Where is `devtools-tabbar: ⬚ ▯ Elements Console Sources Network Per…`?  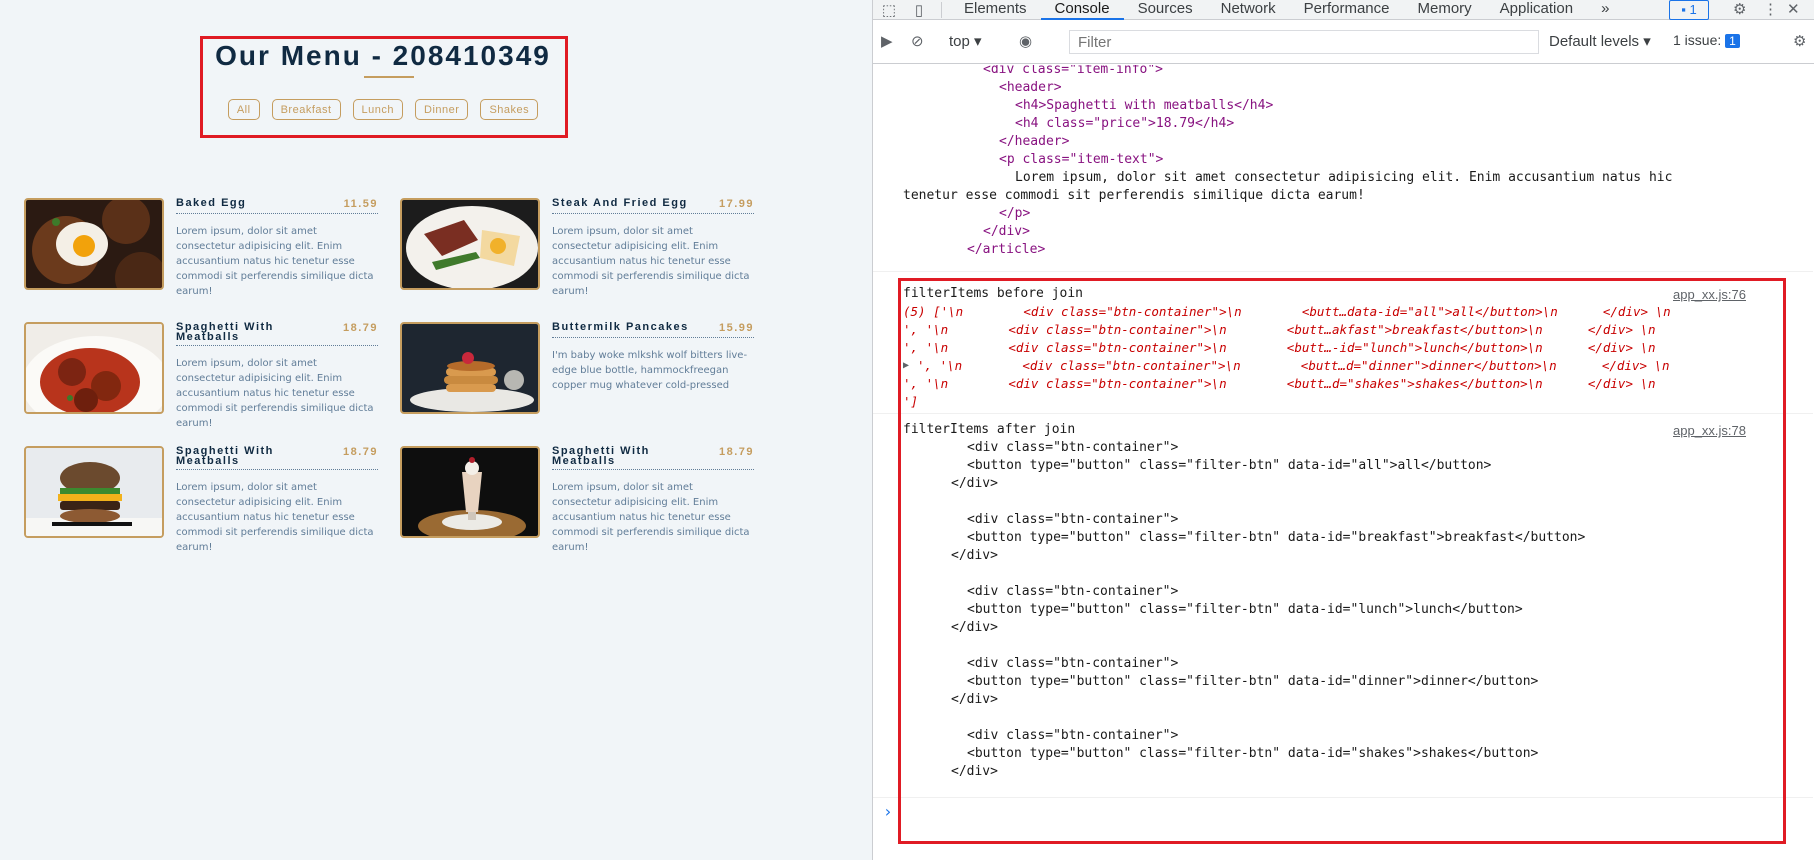 devtools-tabbar: ⬚ ▯ Elements Console Sources Network Per… is located at coordinates (1343, 10).